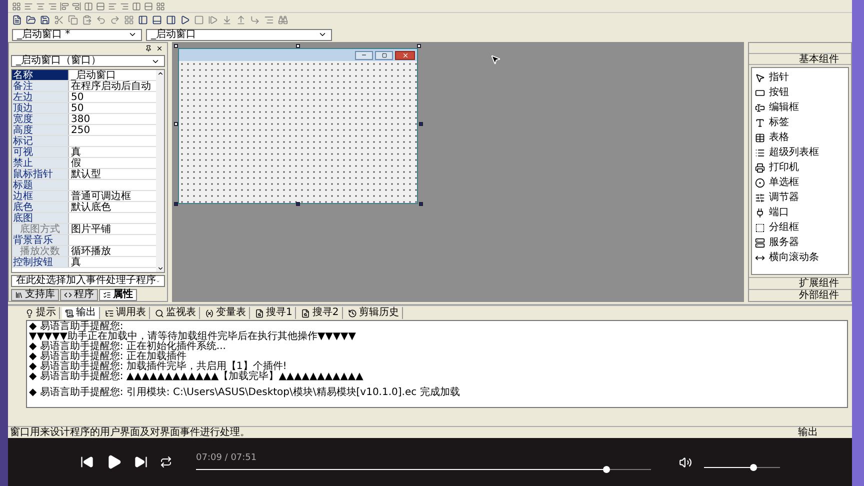 This screenshot has width=864, height=486. Describe the element at coordinates (114, 462) in the screenshot. I see `play-icon` at that location.